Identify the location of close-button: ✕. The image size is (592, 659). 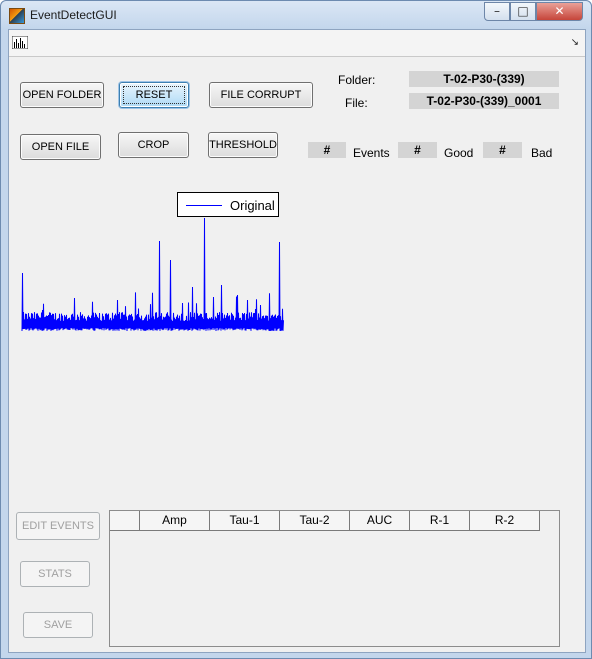
(559, 11).